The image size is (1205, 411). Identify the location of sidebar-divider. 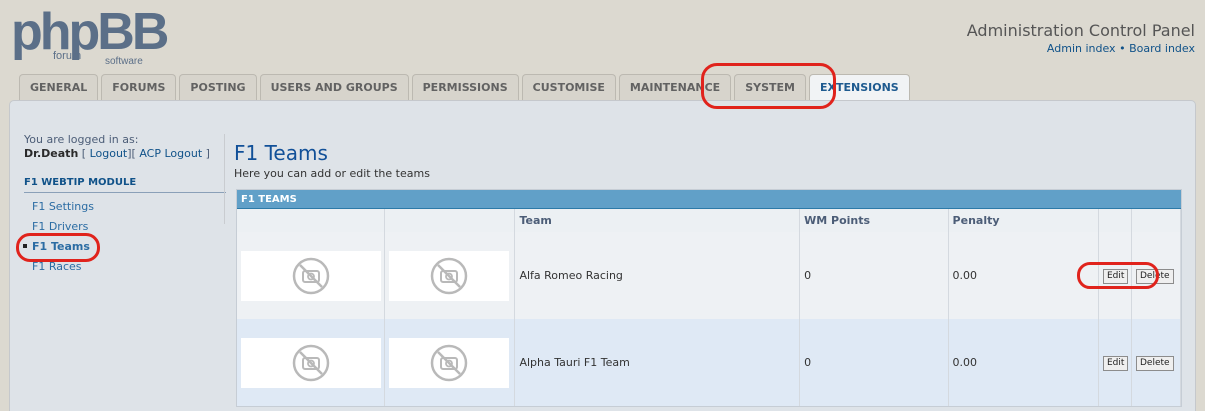
(224, 179).